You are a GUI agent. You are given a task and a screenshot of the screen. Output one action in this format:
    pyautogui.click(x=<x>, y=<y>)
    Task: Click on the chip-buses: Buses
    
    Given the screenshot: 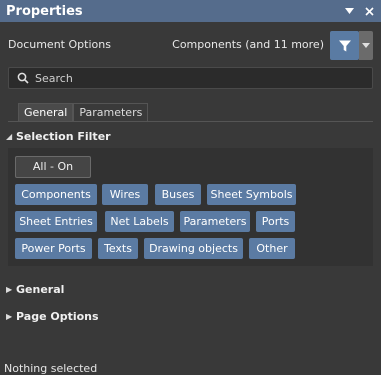 What is the action you would take?
    pyautogui.click(x=178, y=194)
    